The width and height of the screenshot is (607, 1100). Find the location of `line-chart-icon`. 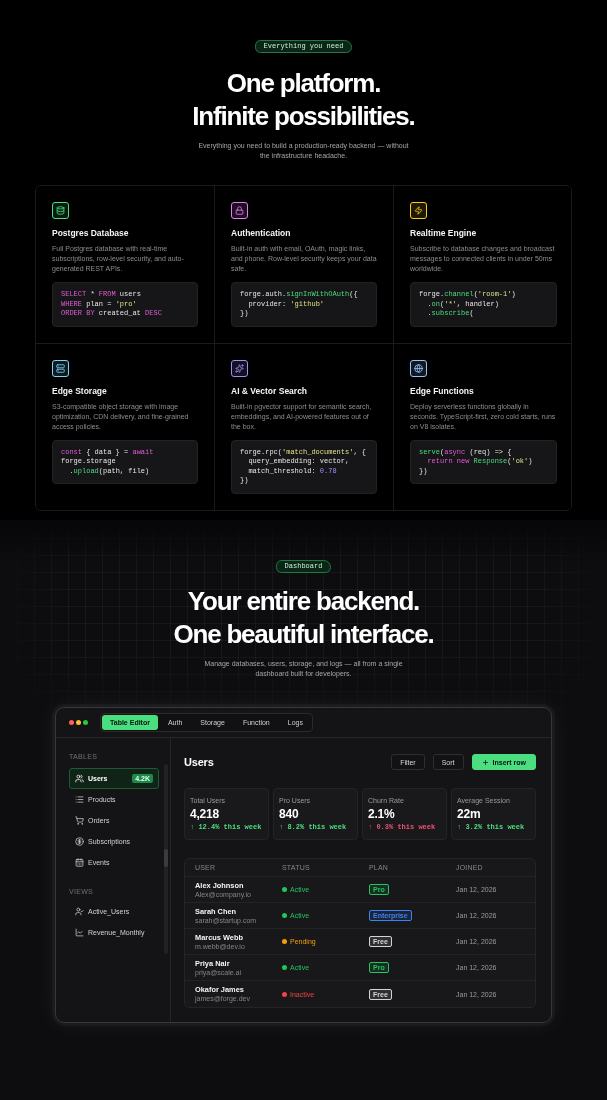

line-chart-icon is located at coordinates (79, 932).